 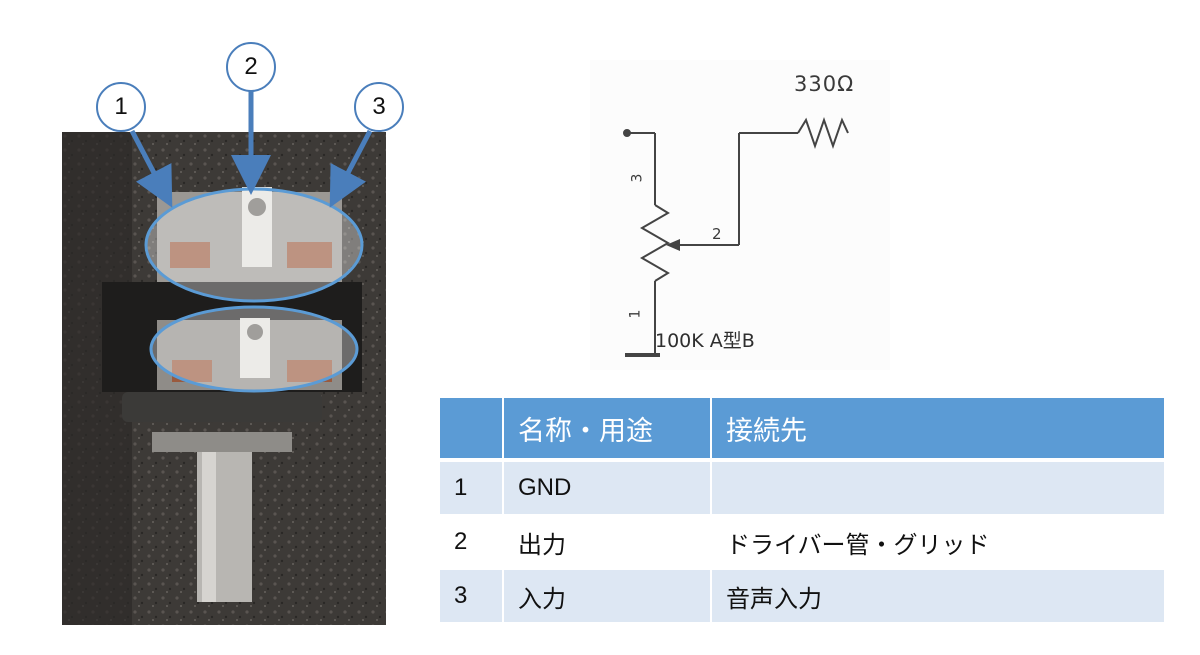 I want to click on header-connection: 接続先, so click(x=937, y=430).